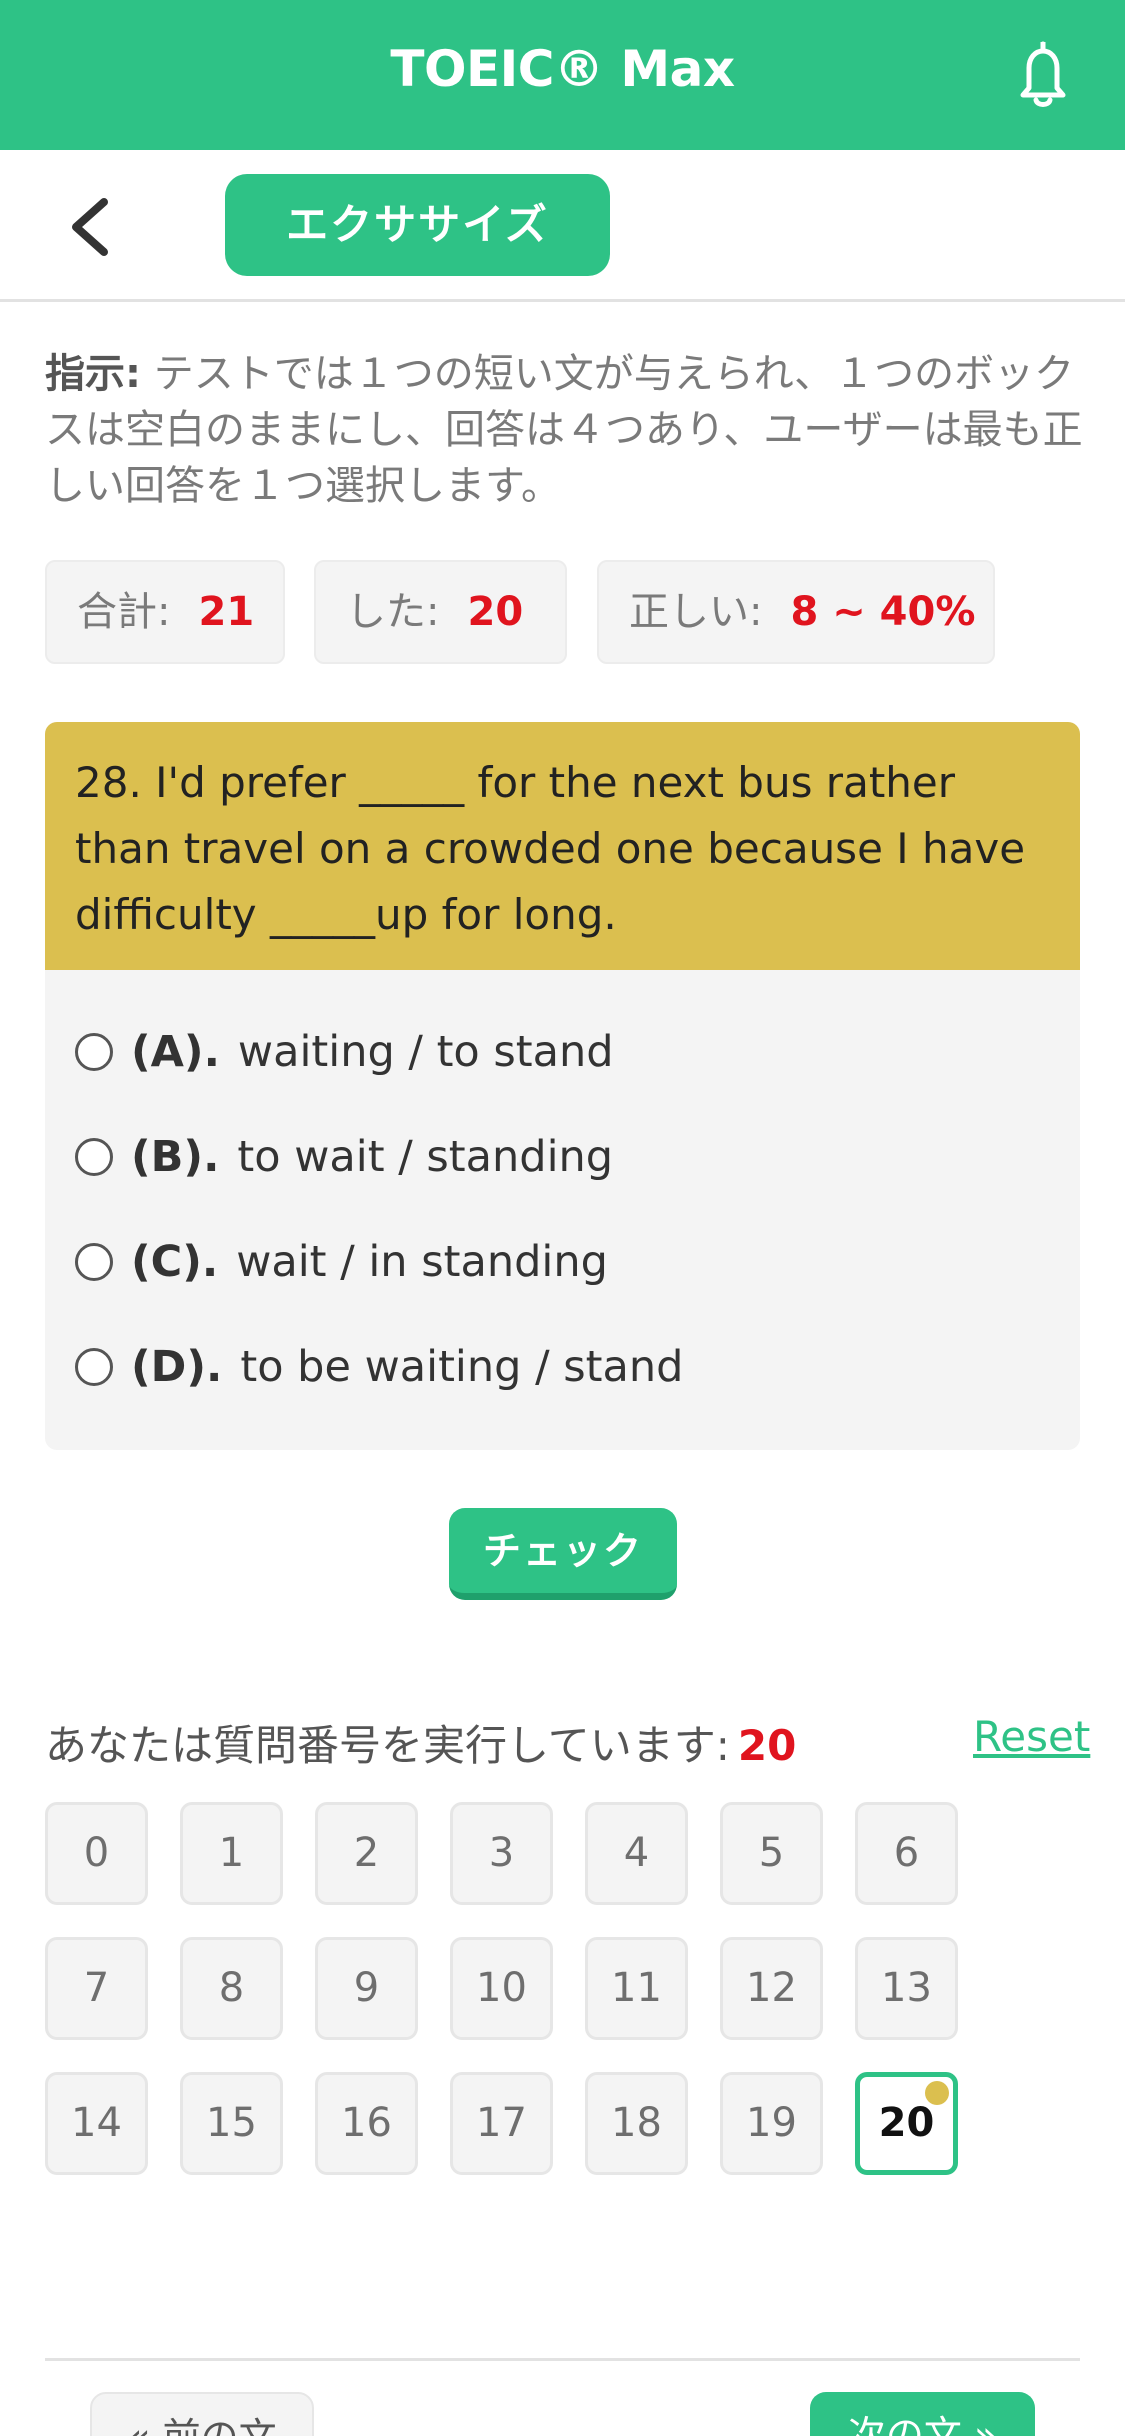  Describe the element at coordinates (387, 1745) in the screenshot. I see `progress-label: あなたは質問番号を実行しています:` at that location.